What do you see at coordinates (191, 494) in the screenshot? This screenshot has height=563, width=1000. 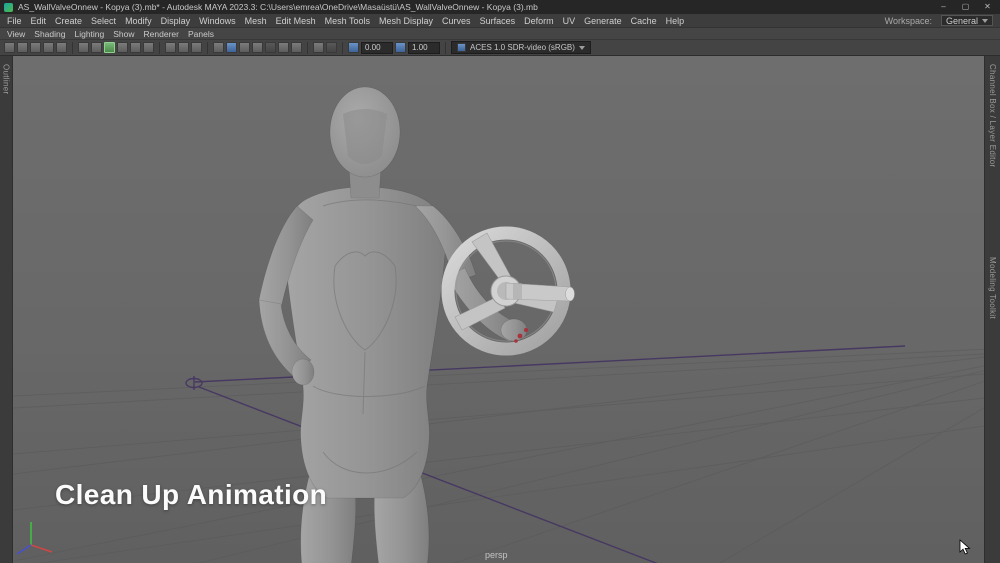 I see `video-caption-text: Clean Up Animation` at bounding box center [191, 494].